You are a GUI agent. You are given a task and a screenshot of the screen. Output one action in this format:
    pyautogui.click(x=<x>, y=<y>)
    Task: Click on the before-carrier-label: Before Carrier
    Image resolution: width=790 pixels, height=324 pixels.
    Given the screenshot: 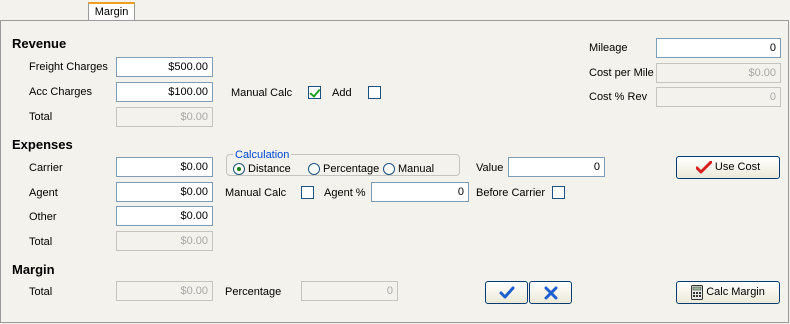 What is the action you would take?
    pyautogui.click(x=511, y=193)
    